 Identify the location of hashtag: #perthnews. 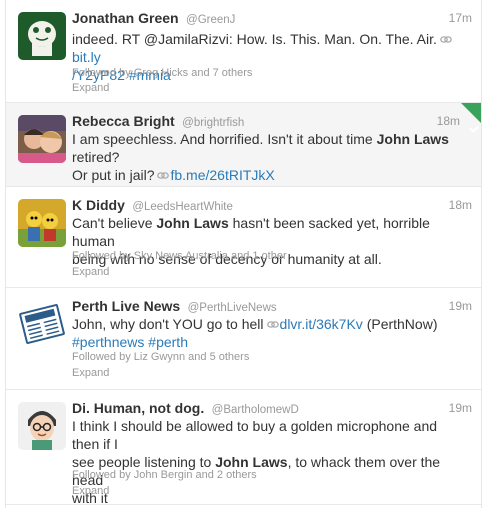
(108, 342).